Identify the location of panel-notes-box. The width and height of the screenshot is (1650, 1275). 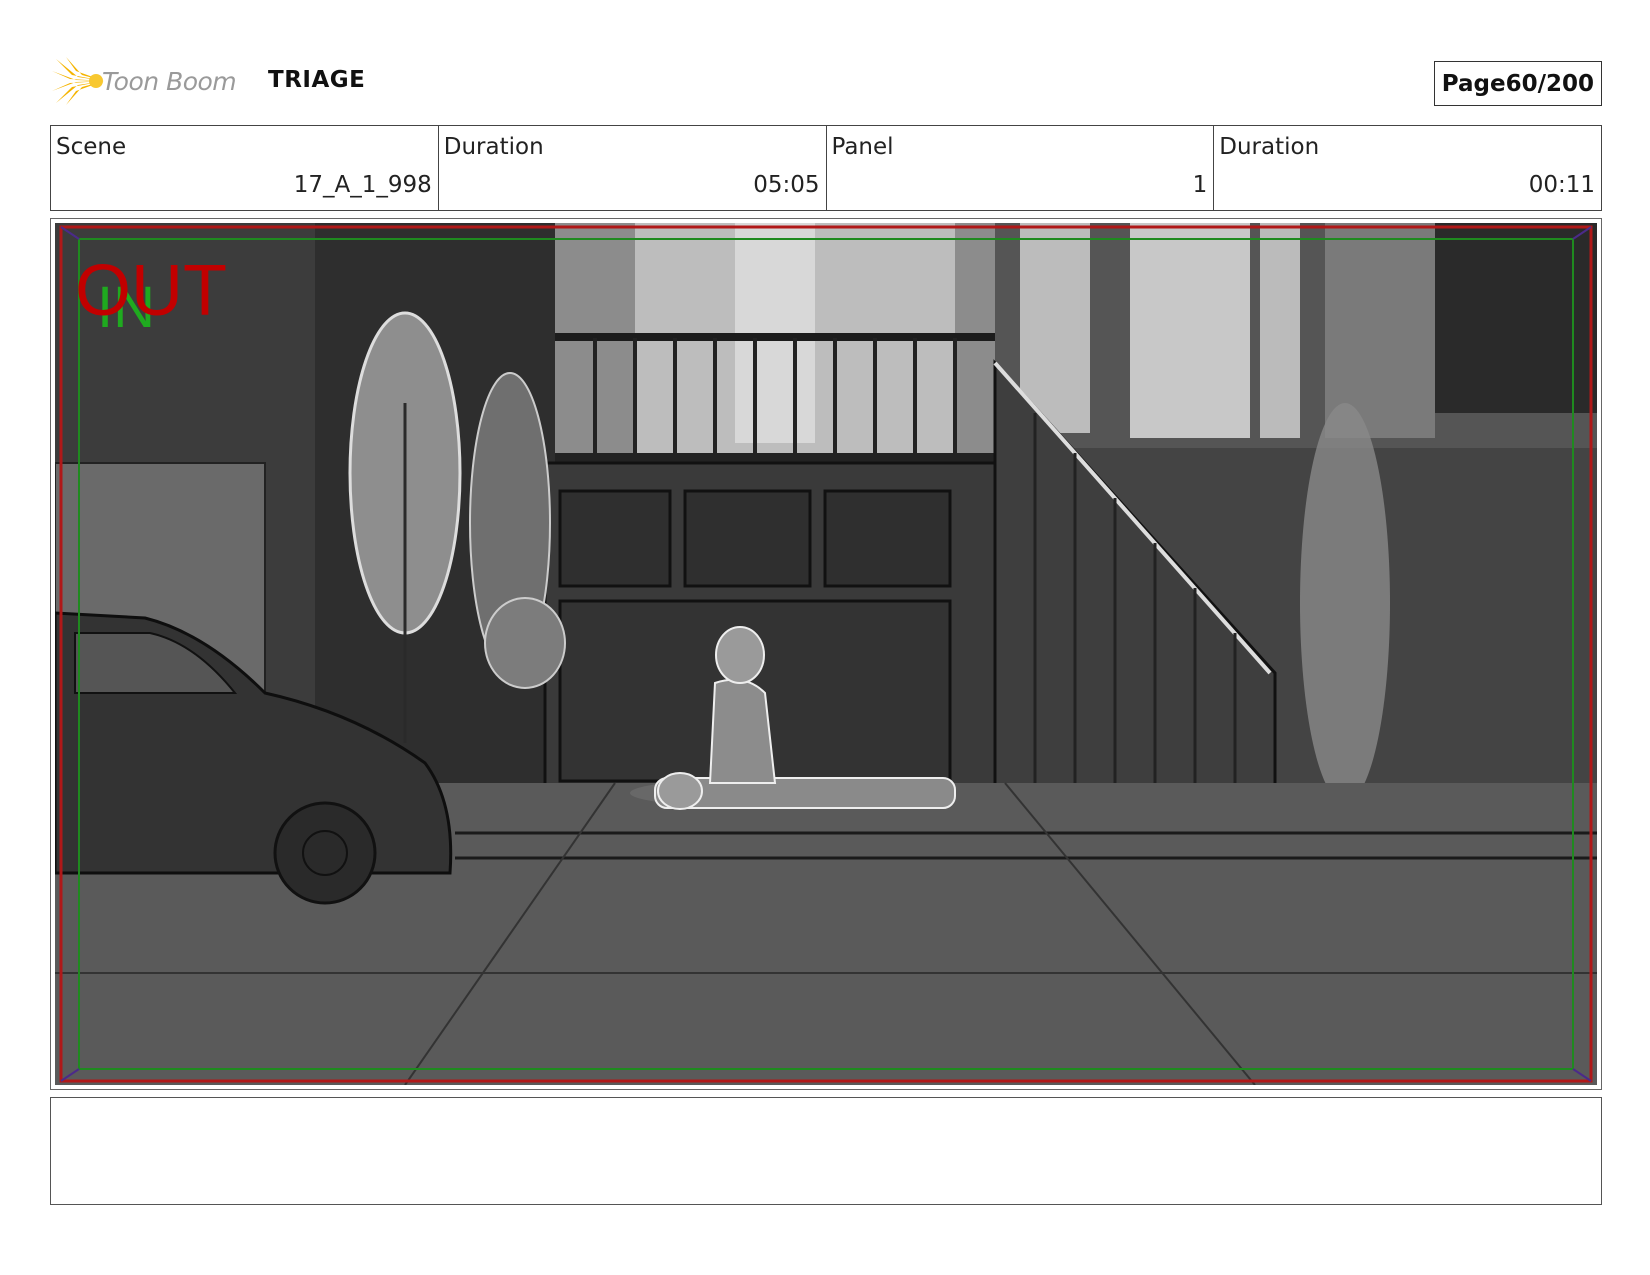
(826, 1151).